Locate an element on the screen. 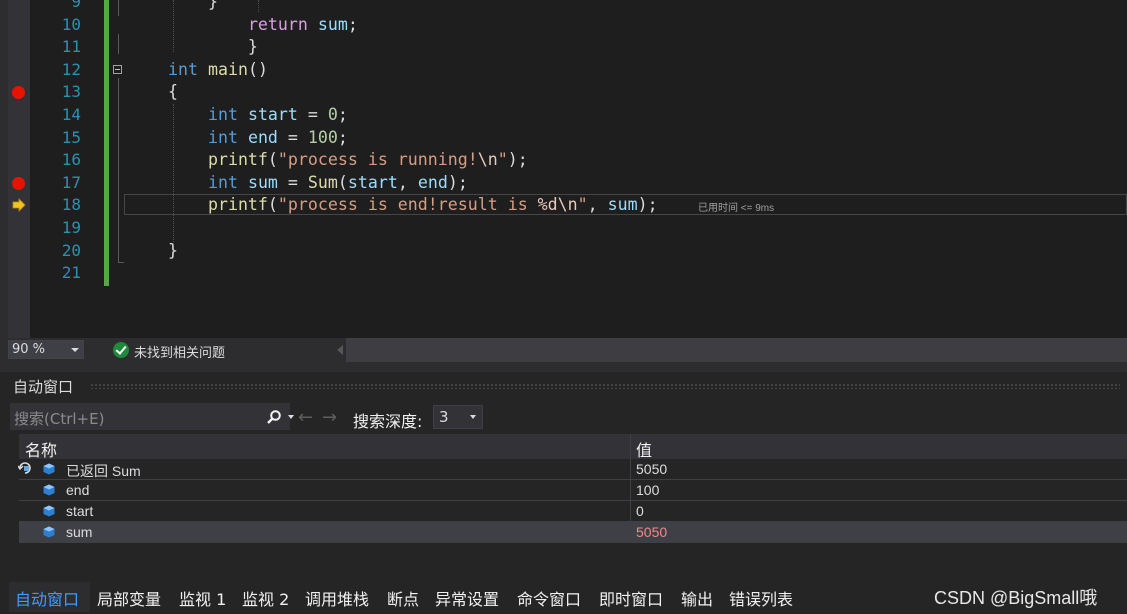 The height and width of the screenshot is (614, 1127). variable-value: 0 is located at coordinates (640, 511).